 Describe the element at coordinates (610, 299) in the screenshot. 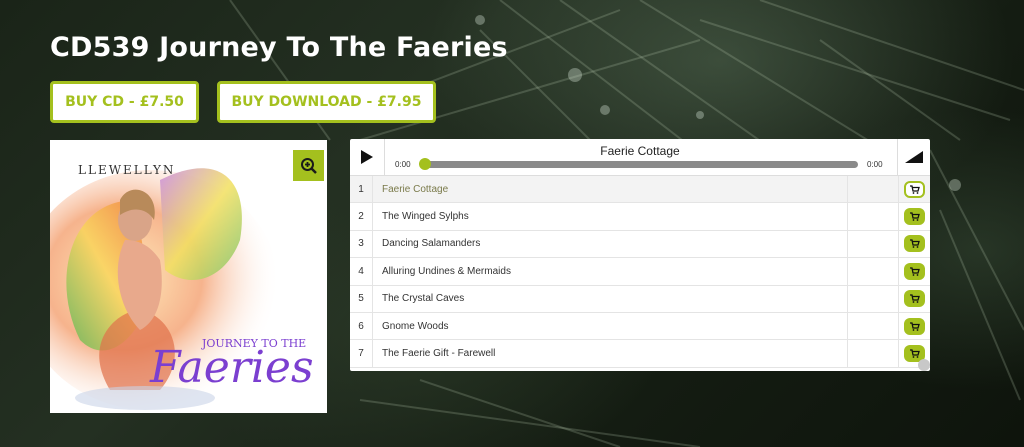

I see `track-title: The Crystal Caves` at that location.